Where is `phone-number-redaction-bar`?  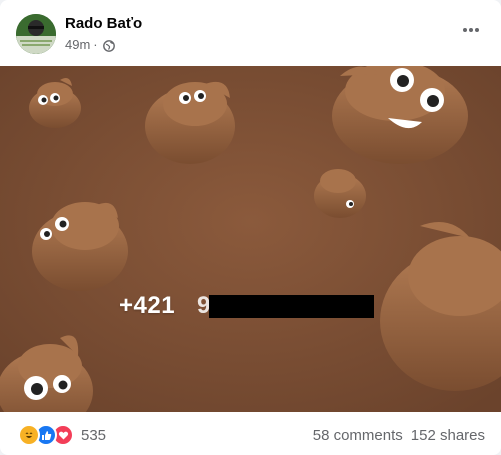
phone-number-redaction-bar is located at coordinates (291, 306).